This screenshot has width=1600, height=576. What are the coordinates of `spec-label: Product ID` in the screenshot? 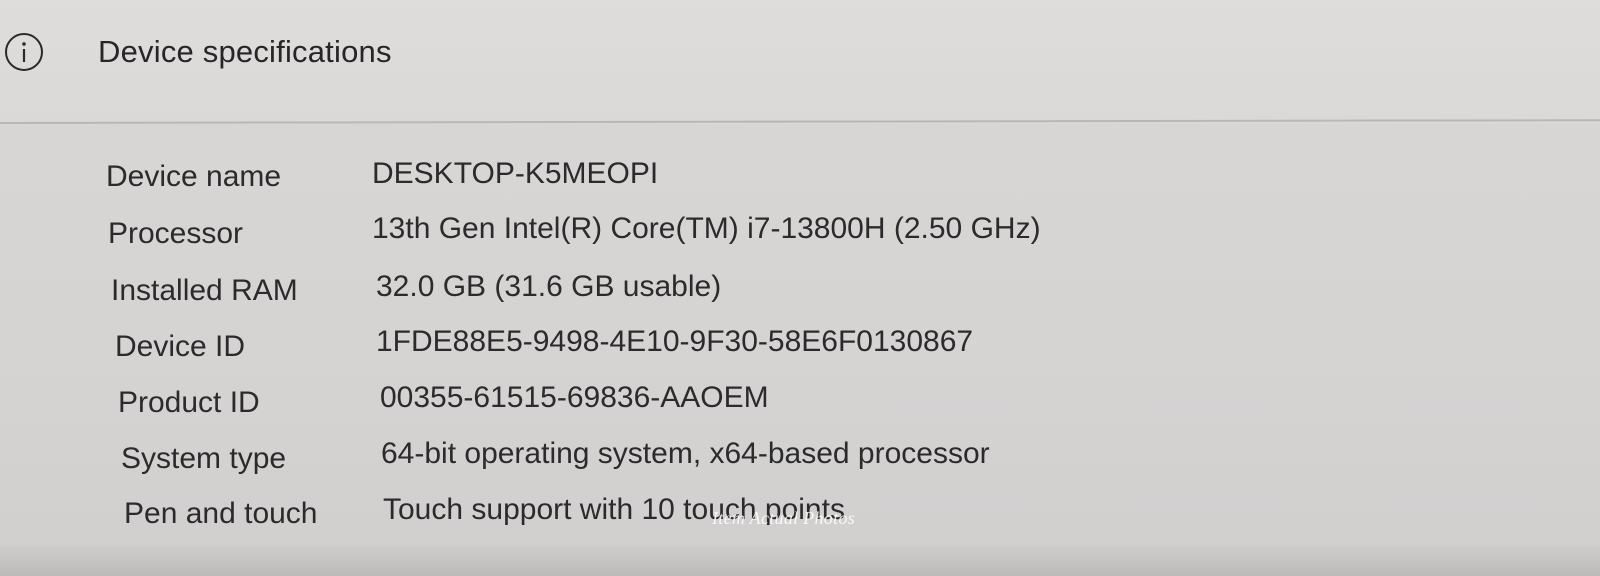 It's located at (189, 402).